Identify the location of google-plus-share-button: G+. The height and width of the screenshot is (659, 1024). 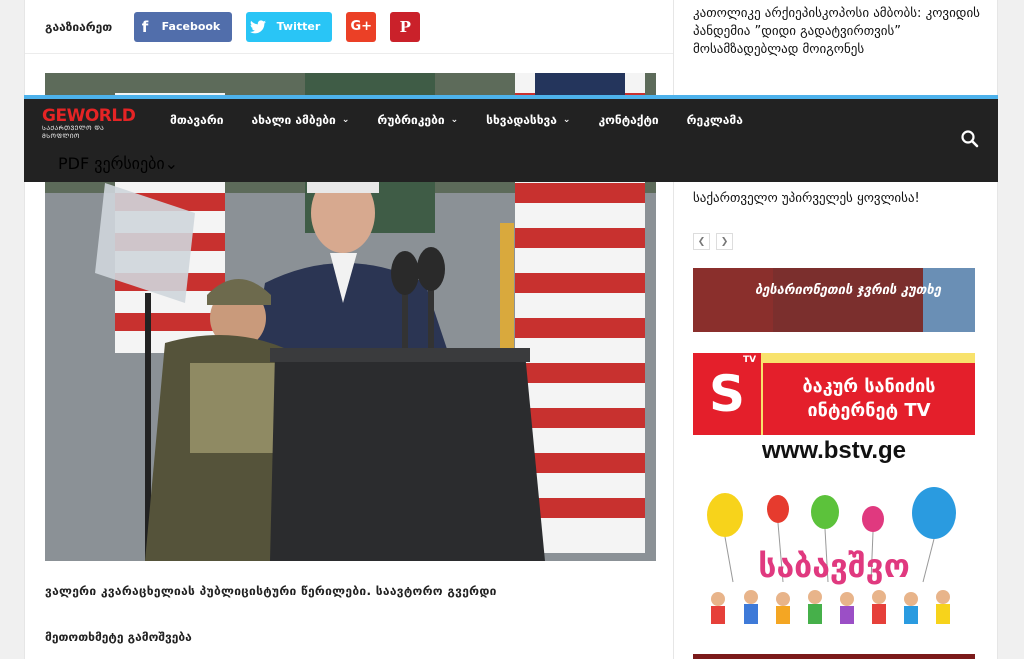
(361, 26).